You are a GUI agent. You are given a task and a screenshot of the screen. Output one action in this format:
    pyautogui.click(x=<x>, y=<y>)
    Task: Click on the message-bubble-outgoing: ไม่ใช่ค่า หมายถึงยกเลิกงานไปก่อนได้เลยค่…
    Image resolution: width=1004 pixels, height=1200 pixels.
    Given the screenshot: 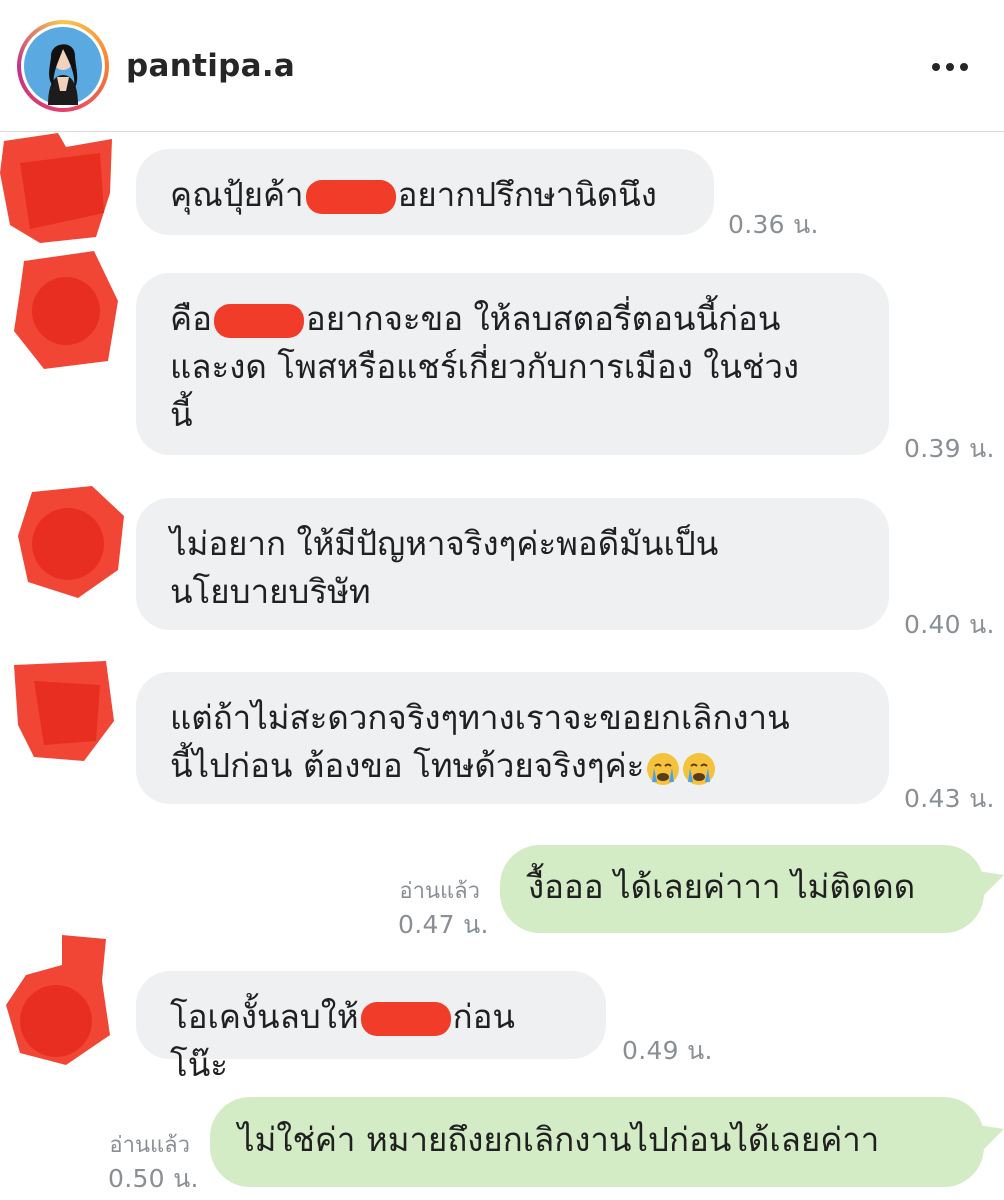 What is the action you would take?
    pyautogui.click(x=597, y=1142)
    